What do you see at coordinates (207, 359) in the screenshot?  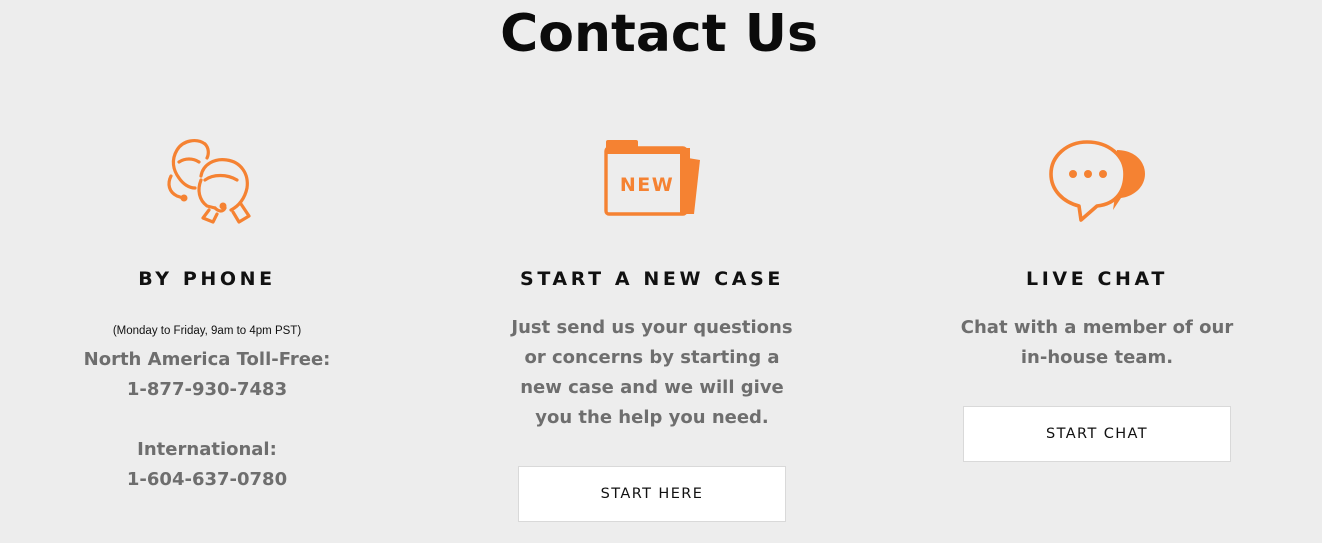 I see `north-america-label: North America Toll-Free:` at bounding box center [207, 359].